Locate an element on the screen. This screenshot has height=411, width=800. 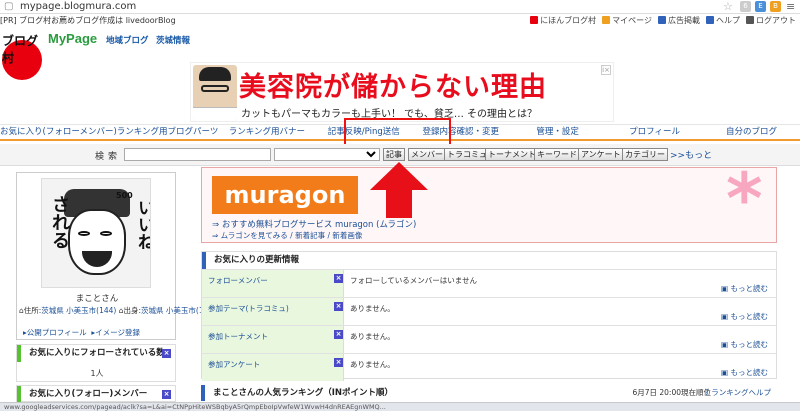
ad-choices-icon: i× is located at coordinates (606, 70).